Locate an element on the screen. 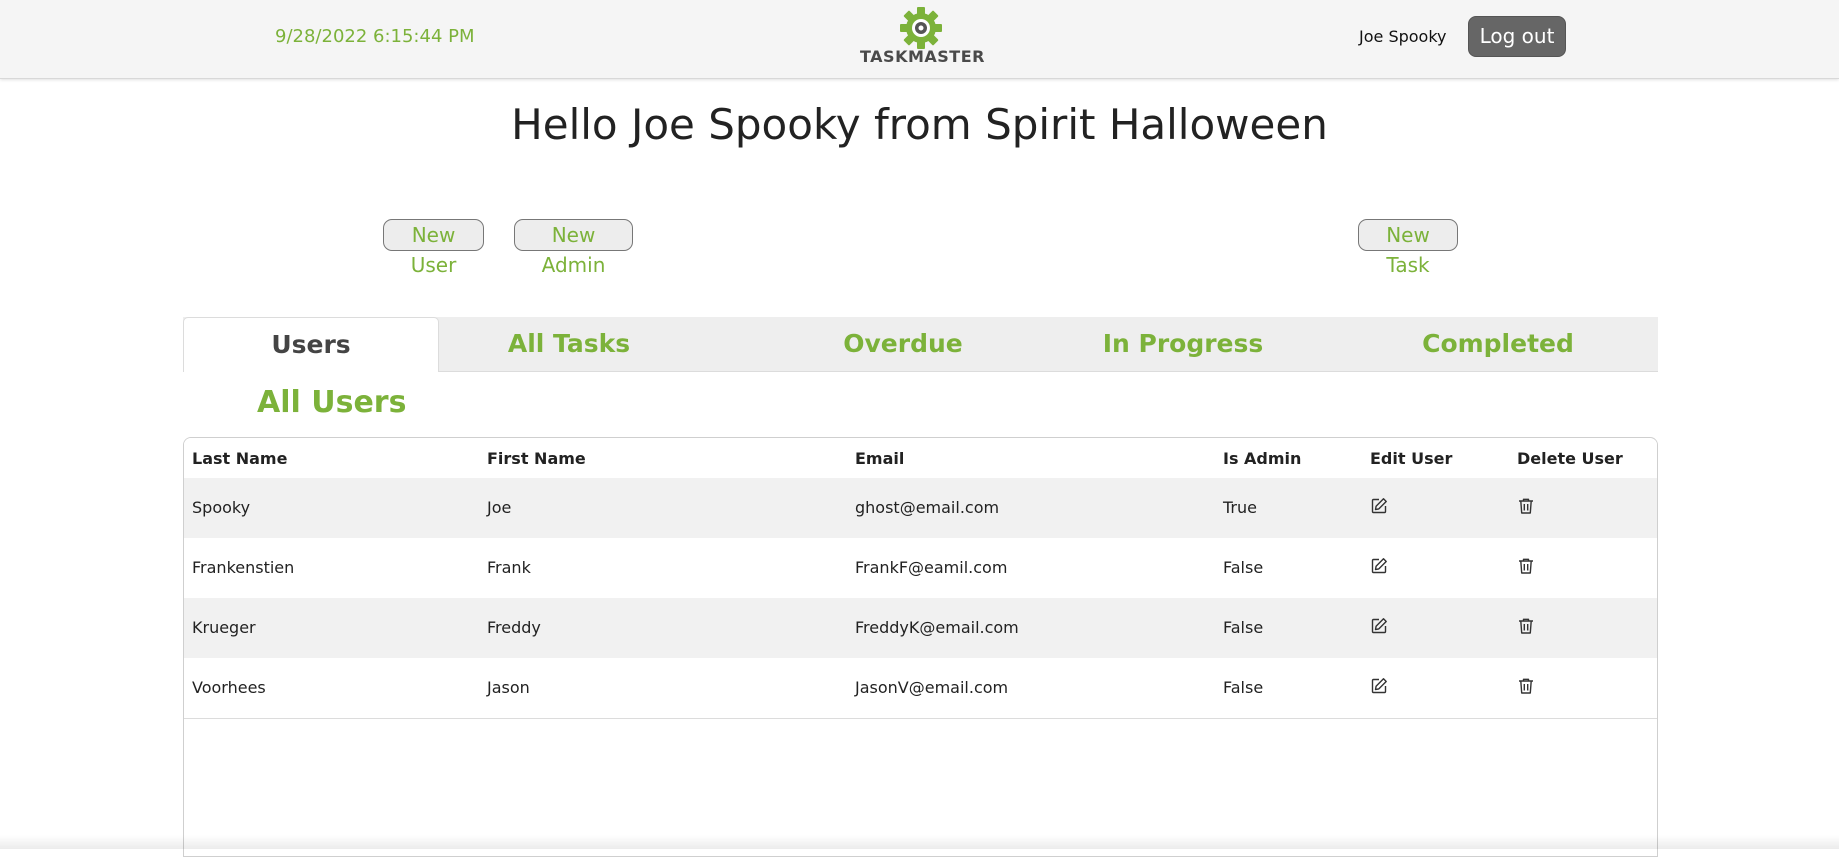  column-header-first-name: First Name is located at coordinates (536, 458).